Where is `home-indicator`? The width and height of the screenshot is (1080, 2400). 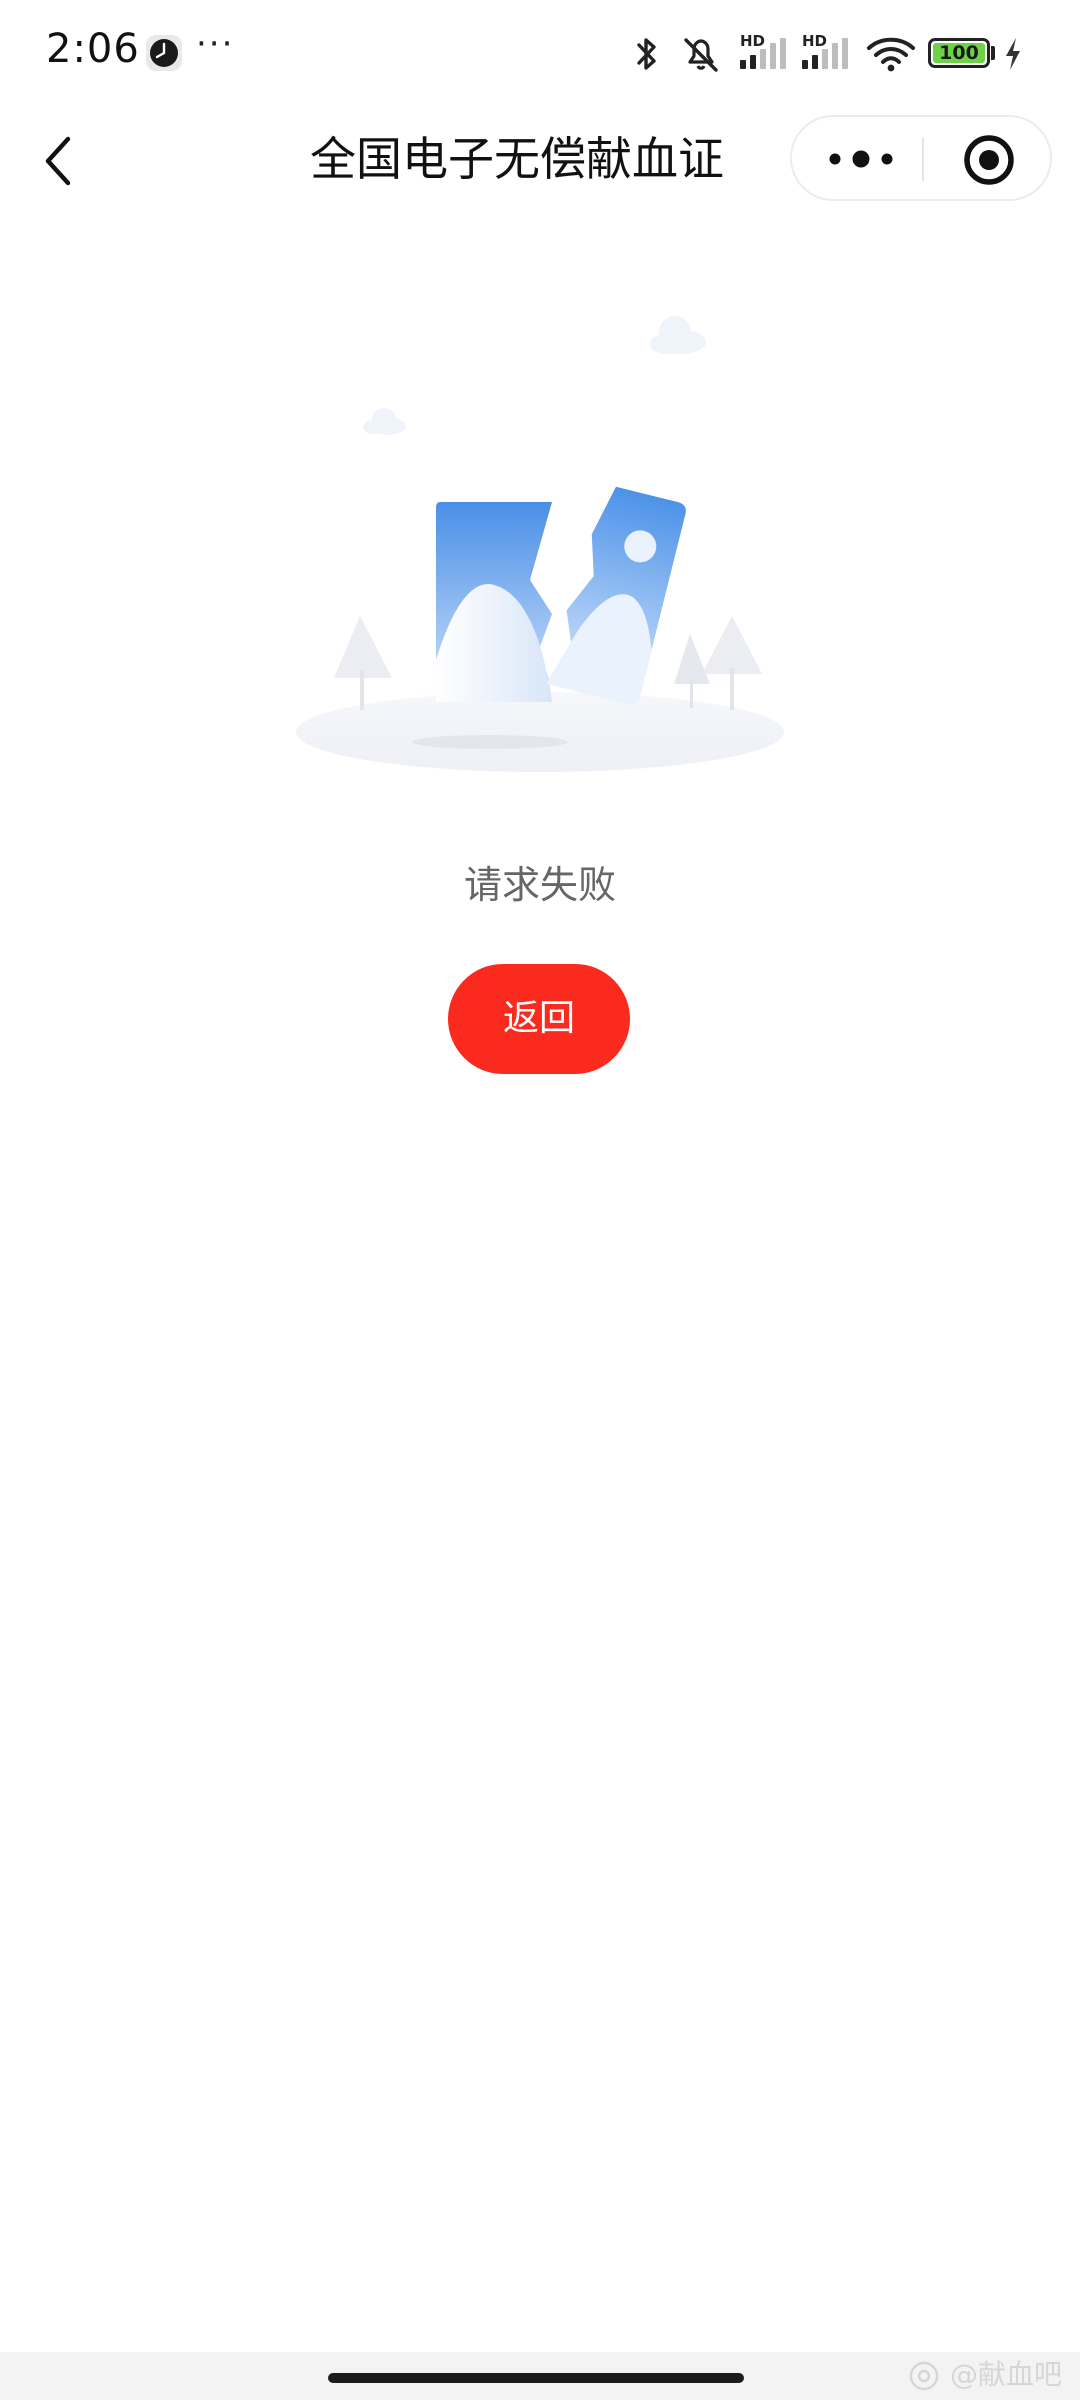
home-indicator is located at coordinates (536, 2378).